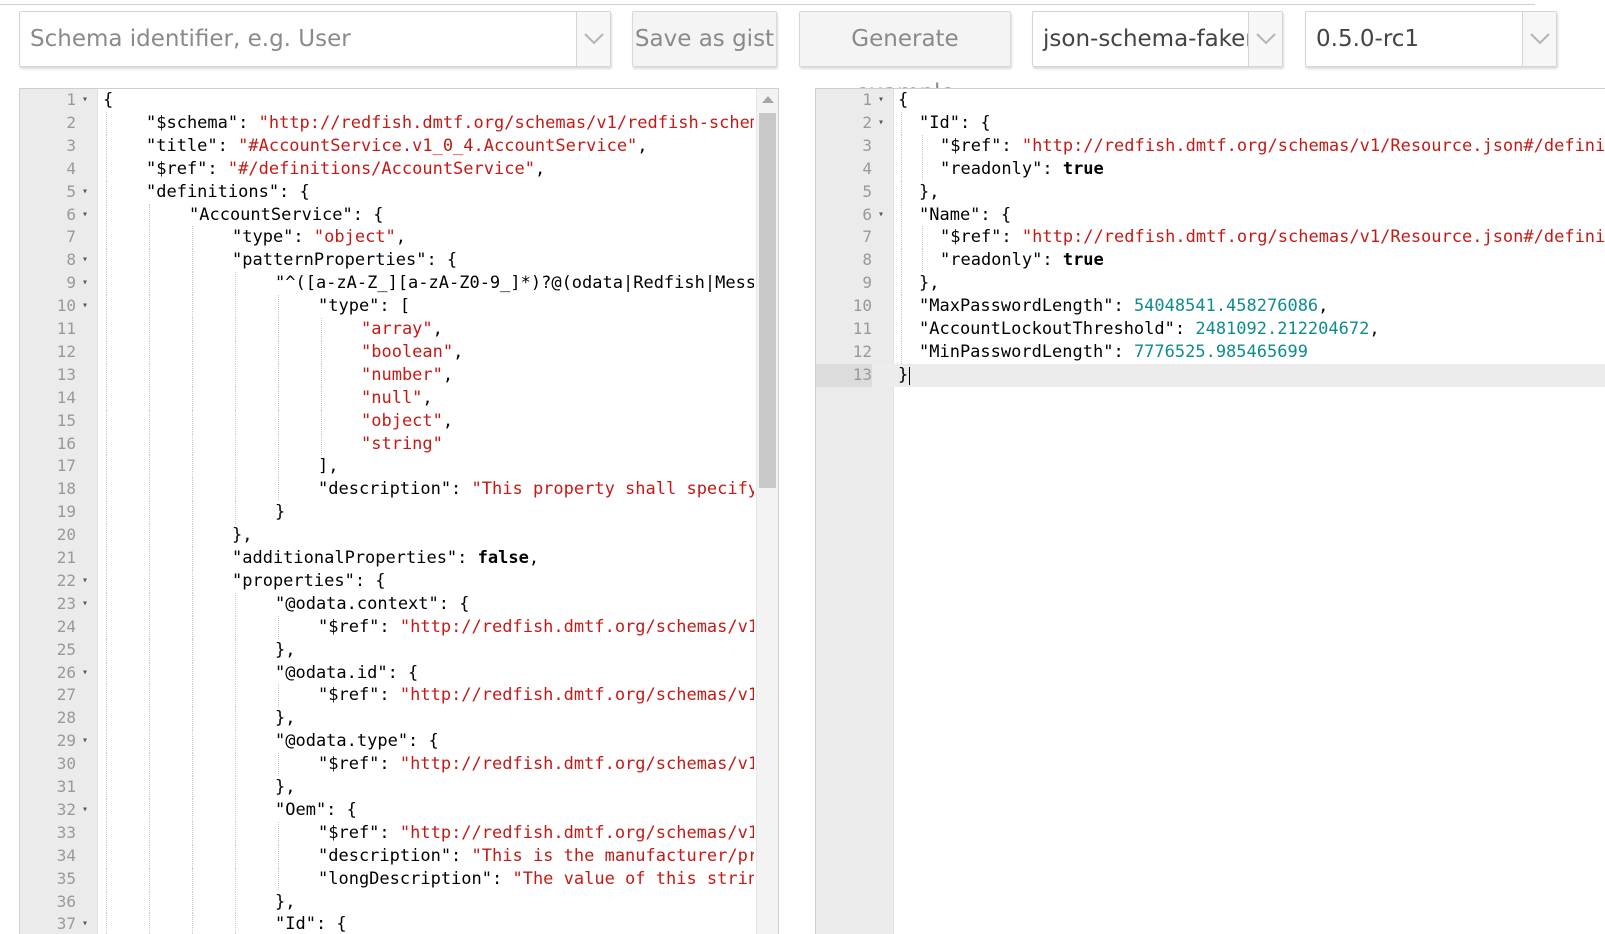 This screenshot has width=1605, height=934. I want to click on code-line: 12 "boolean",, so click(399, 352).